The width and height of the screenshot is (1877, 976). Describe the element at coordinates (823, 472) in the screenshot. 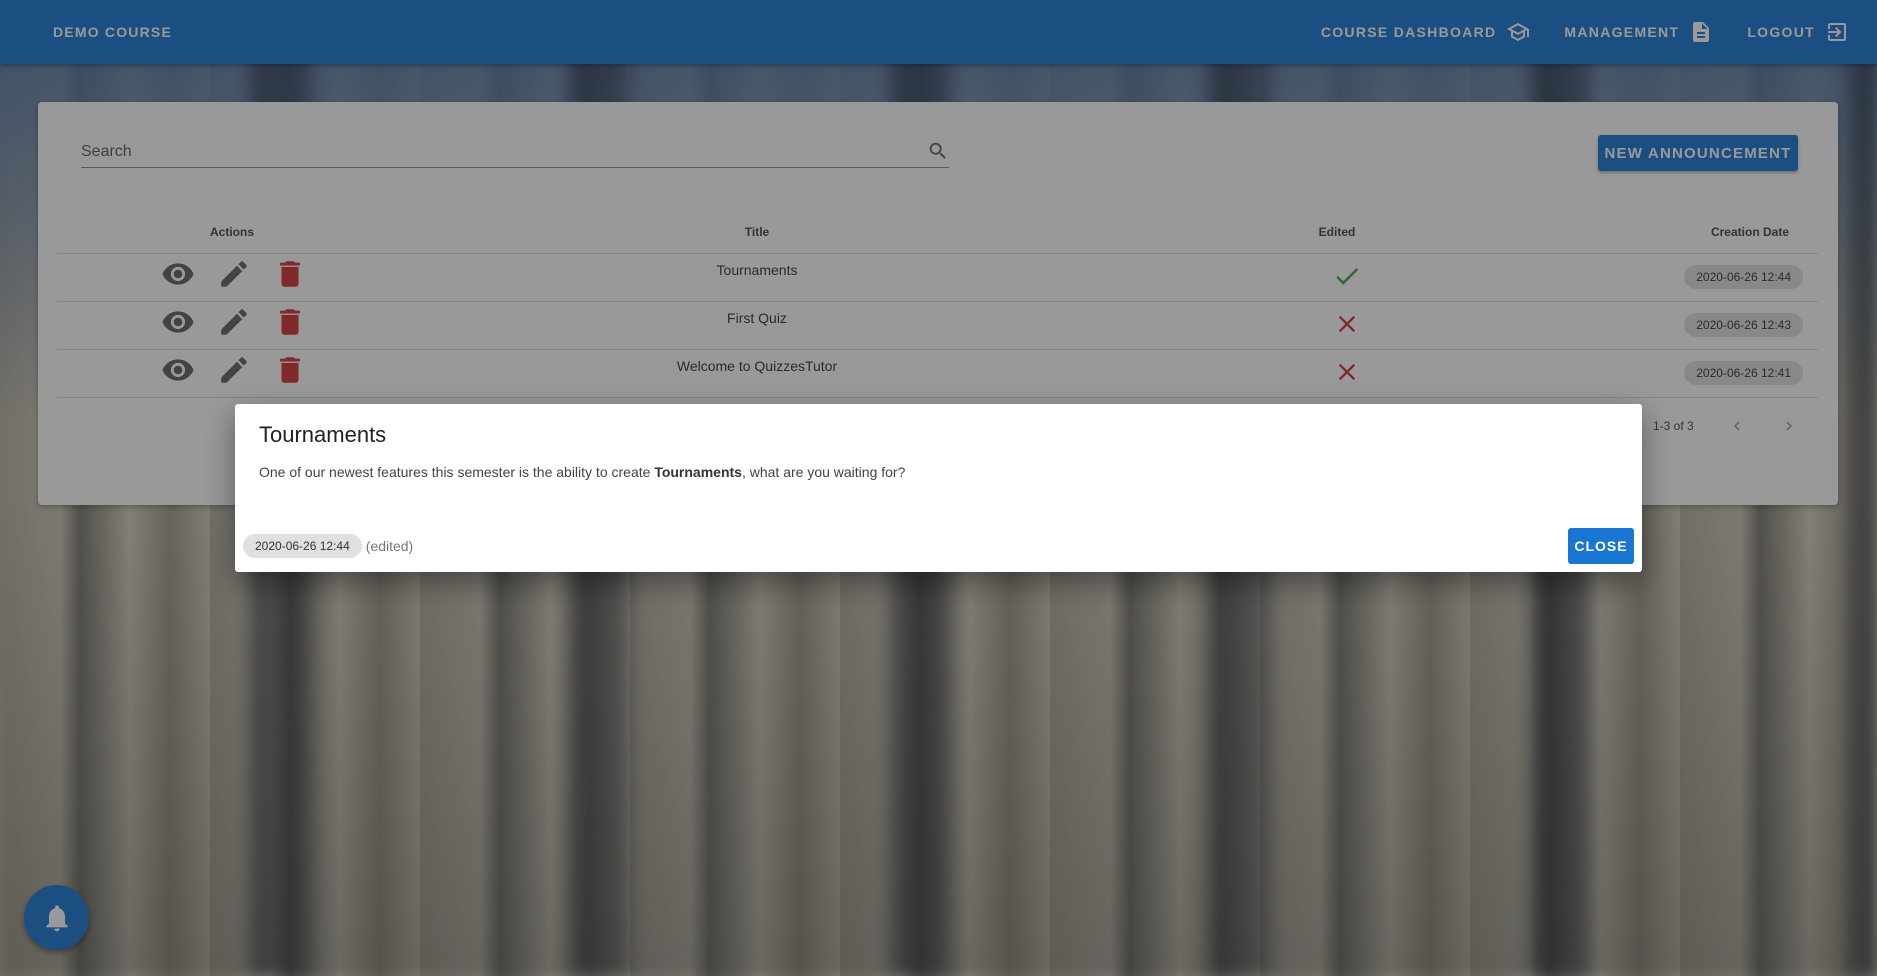

I see `dialog-body-text-end: , what are you waiting for?` at that location.